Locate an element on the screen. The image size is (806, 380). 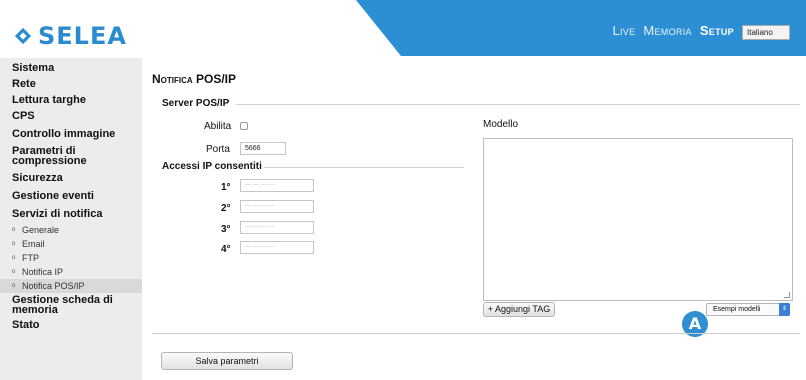
accessi-section-heading: Accessi IP consentiti is located at coordinates (212, 166).